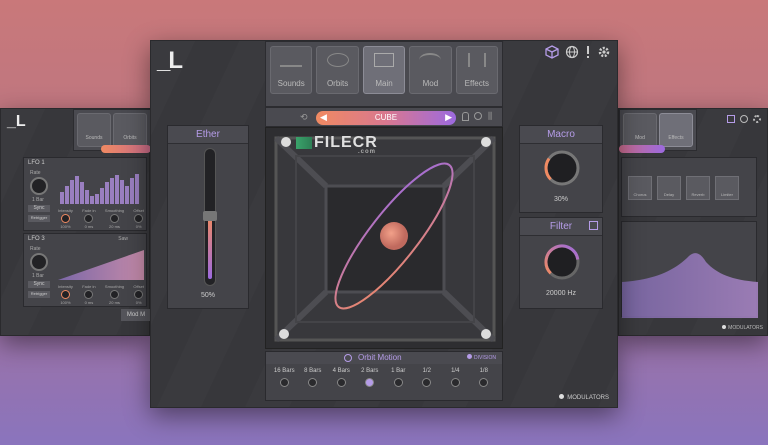 Image resolution: width=768 pixels, height=445 pixels. What do you see at coordinates (485, 358) in the screenshot?
I see `division-label: DIVISION` at bounding box center [485, 358].